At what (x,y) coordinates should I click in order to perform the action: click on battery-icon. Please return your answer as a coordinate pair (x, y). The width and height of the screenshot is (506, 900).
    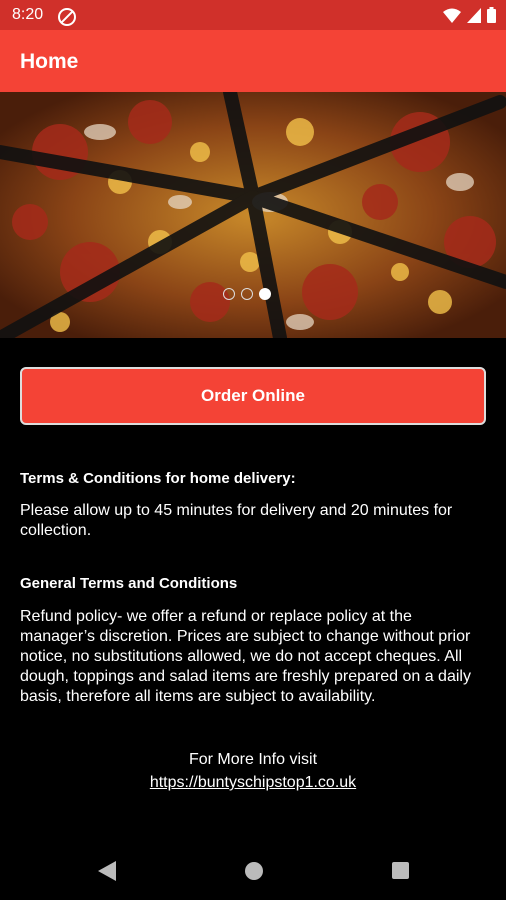
    Looking at the image, I should click on (491, 15).